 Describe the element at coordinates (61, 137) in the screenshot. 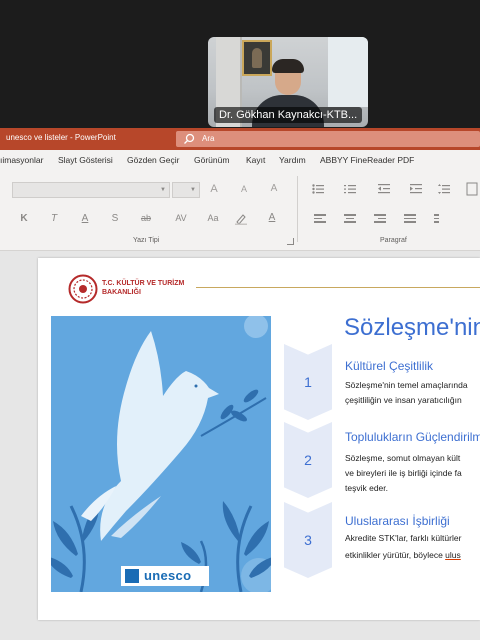

I see `window-title: unesco ve listeler - PowerPoint` at that location.